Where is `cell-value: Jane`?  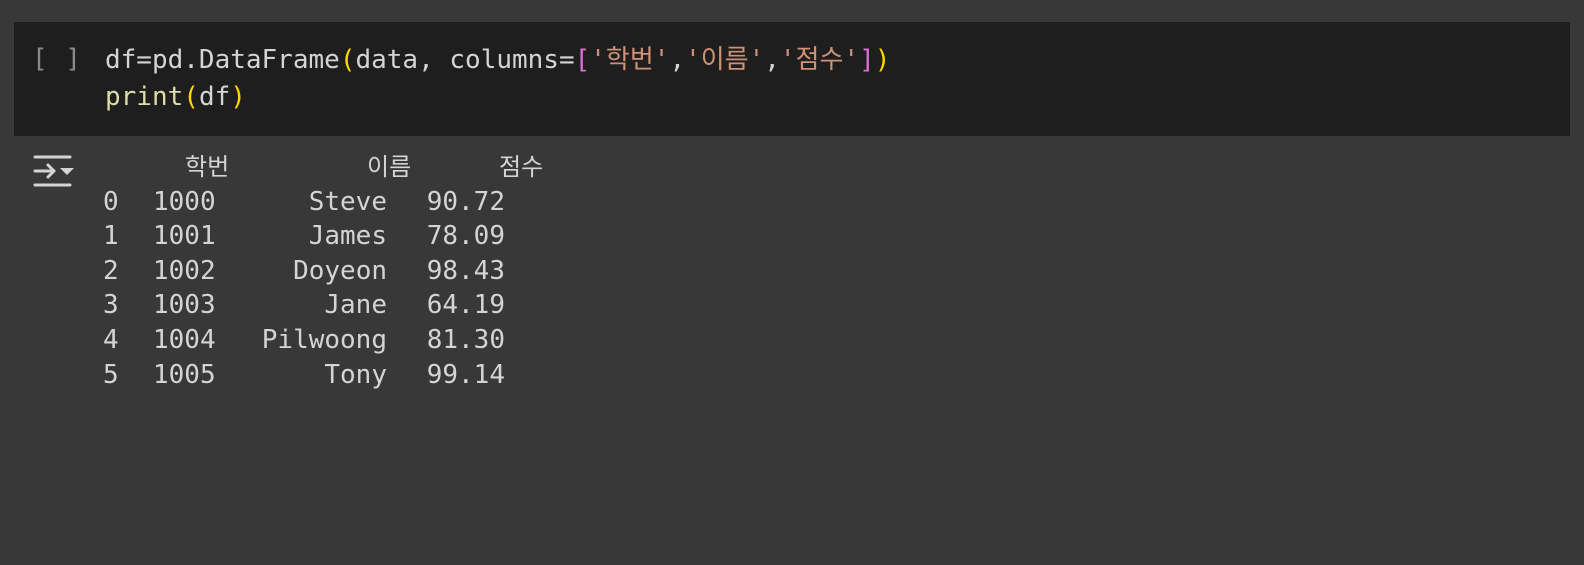 cell-value: Jane is located at coordinates (355, 305).